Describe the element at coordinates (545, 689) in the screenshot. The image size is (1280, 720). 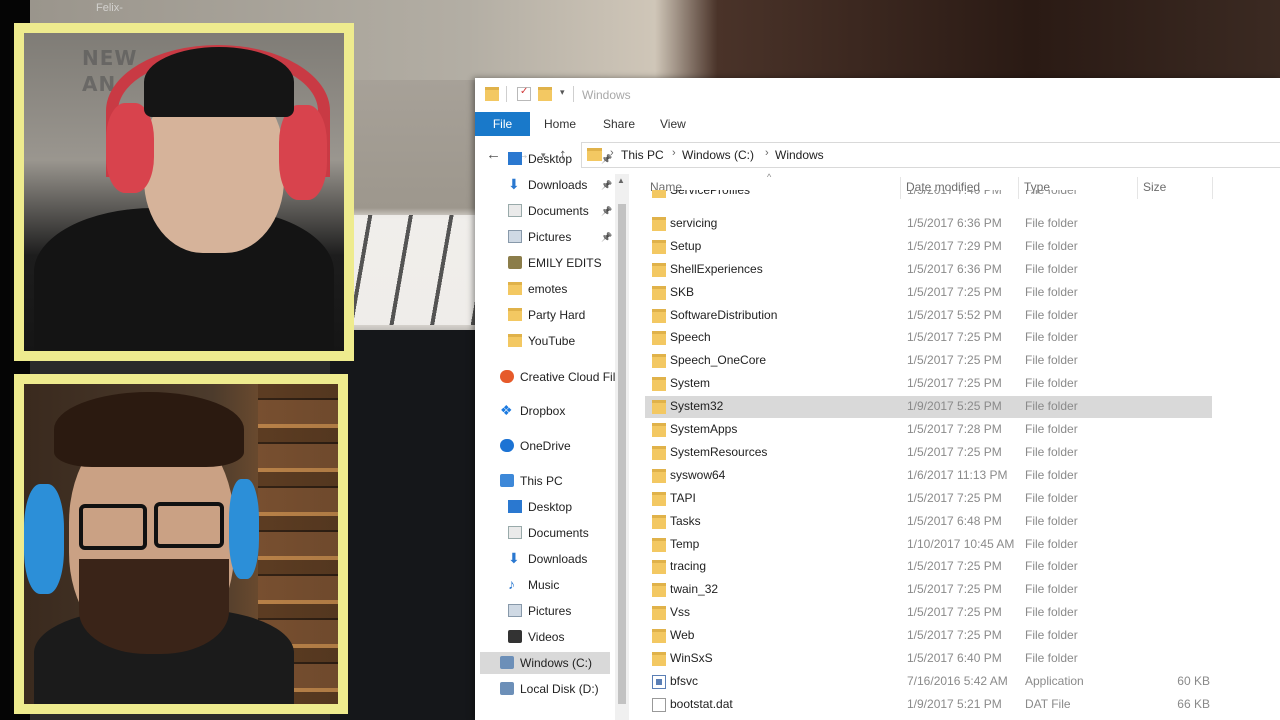
I see `sidebar-item-local-disk-d: Local Disk (D:)` at that location.